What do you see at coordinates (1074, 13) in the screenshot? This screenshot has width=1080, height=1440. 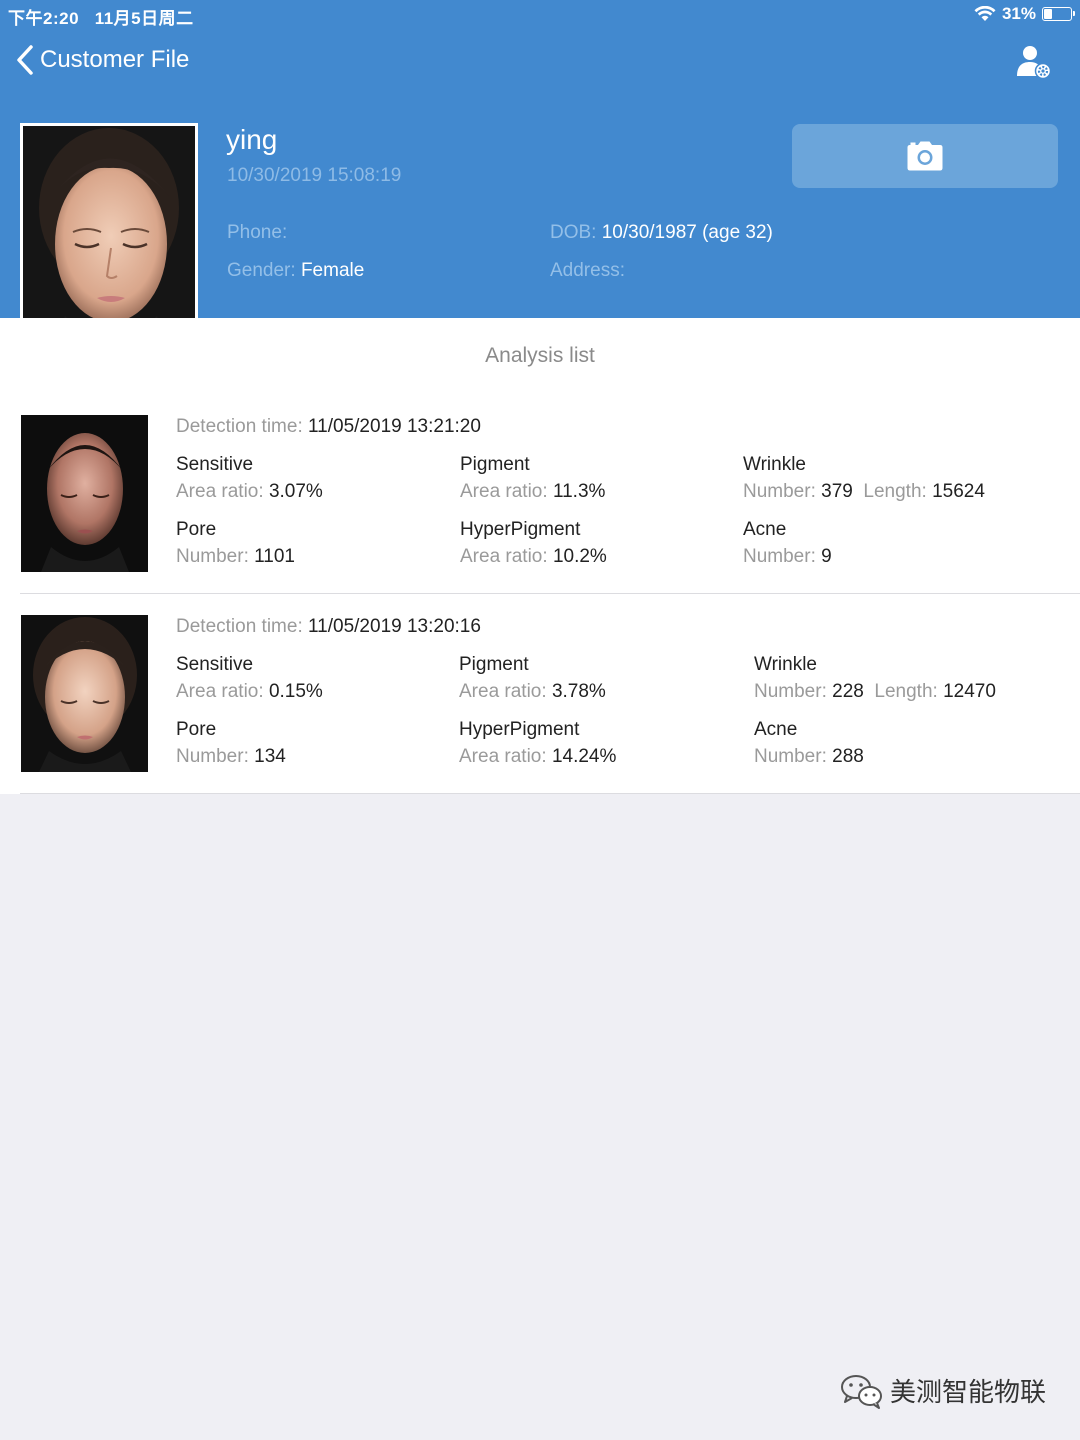 I see `battery-cap` at bounding box center [1074, 13].